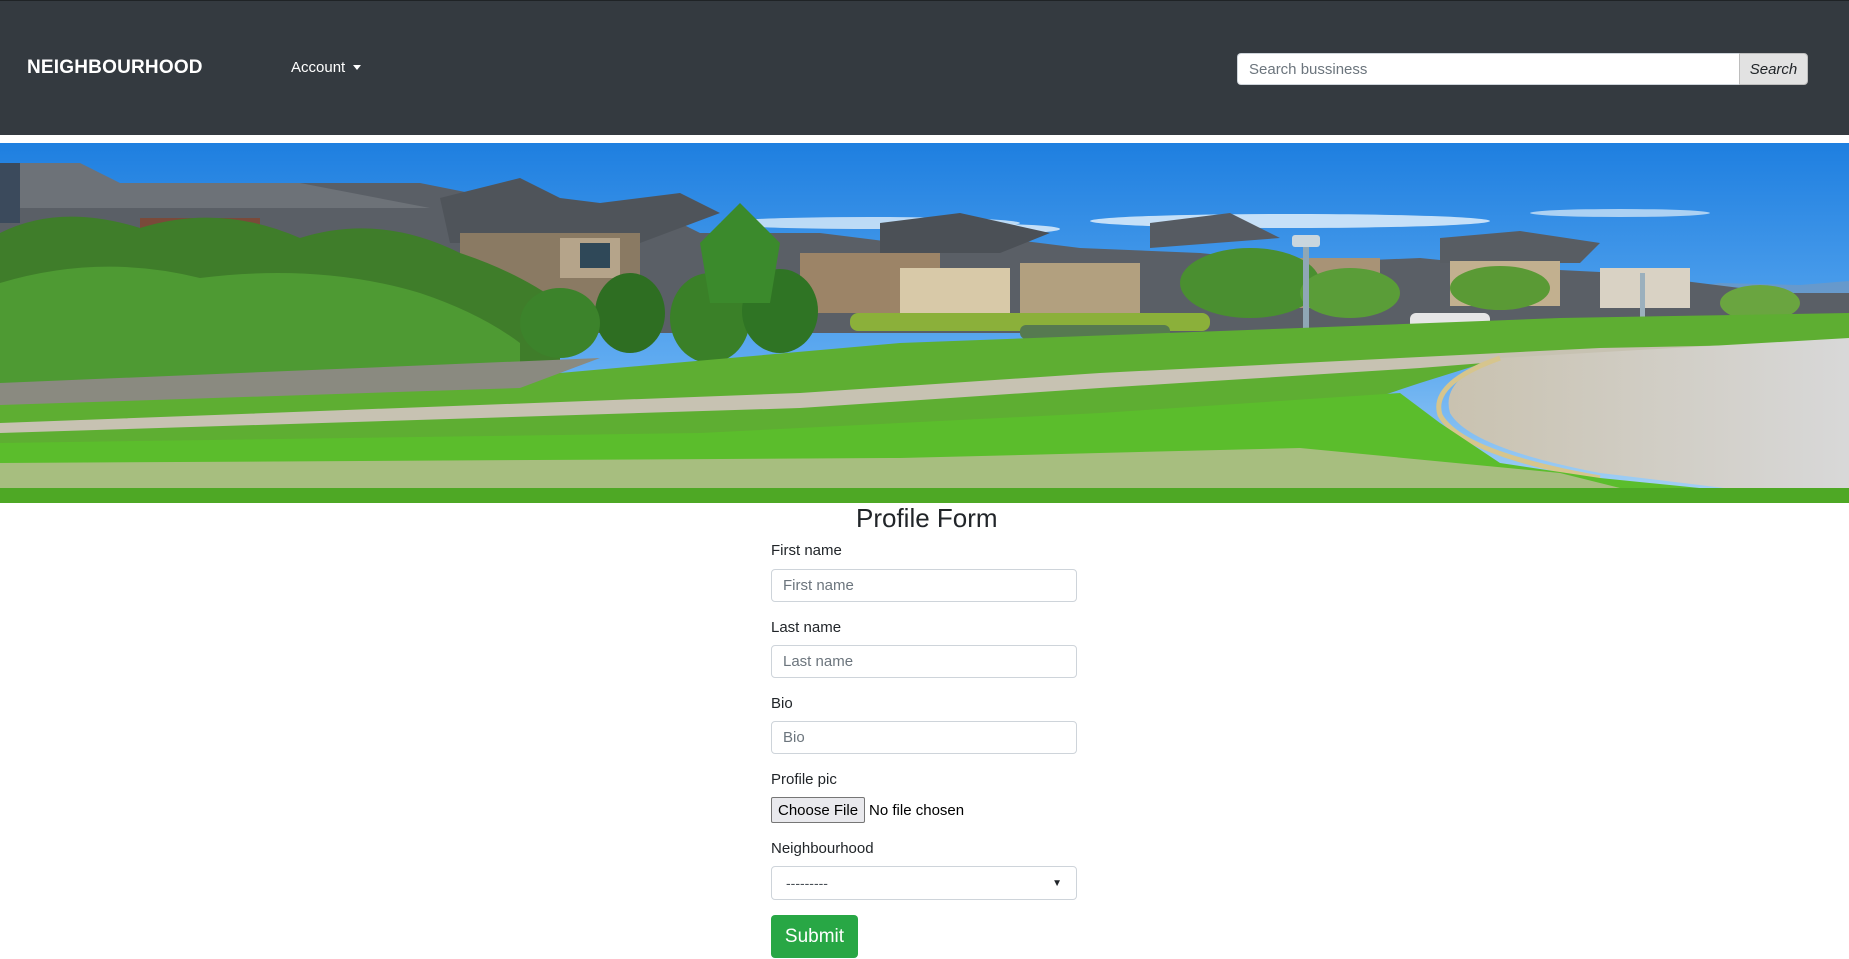  Describe the element at coordinates (818, 810) in the screenshot. I see `choose-file-button: Choose File` at that location.